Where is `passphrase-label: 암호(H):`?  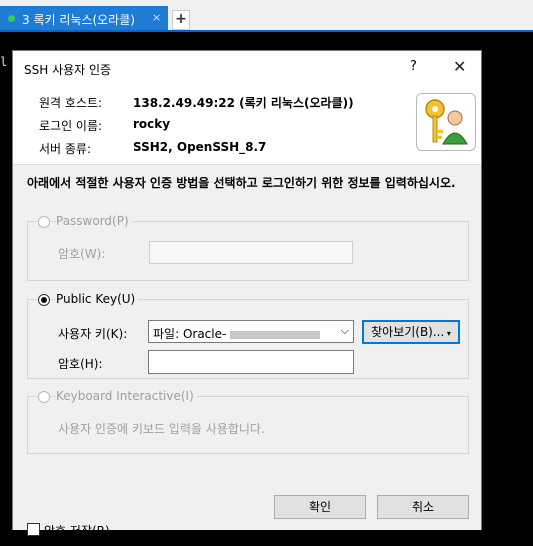
passphrase-label: 암호(H): is located at coordinates (80, 364).